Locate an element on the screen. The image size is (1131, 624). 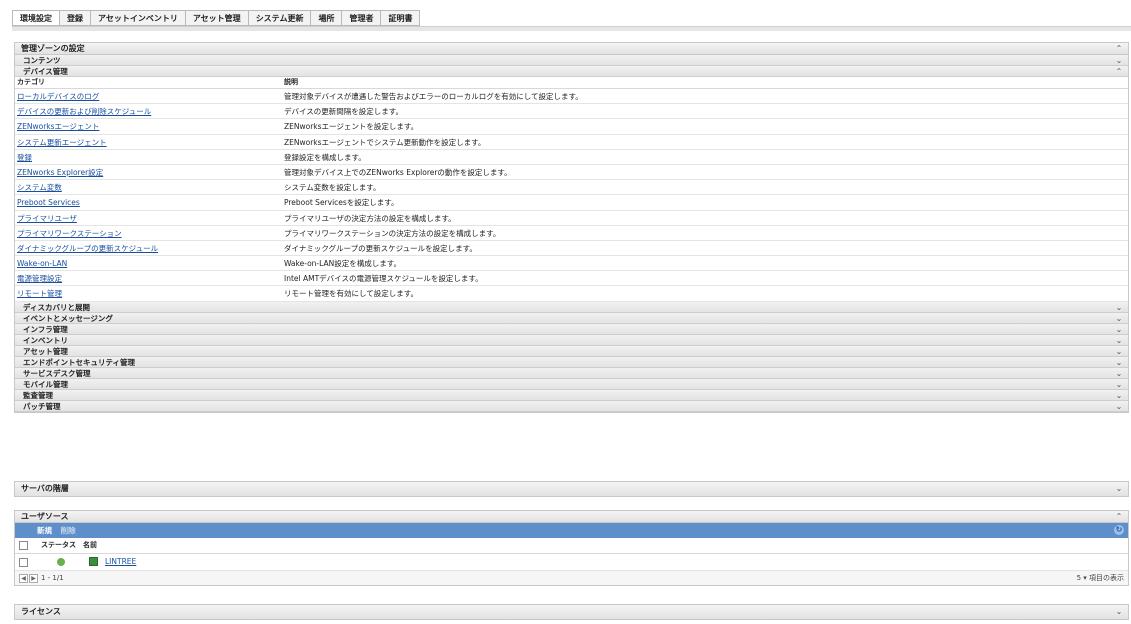
category-description: 管理対象デバイス上でのZENworks Explorerの動作を設定します。 is located at coordinates (398, 172).